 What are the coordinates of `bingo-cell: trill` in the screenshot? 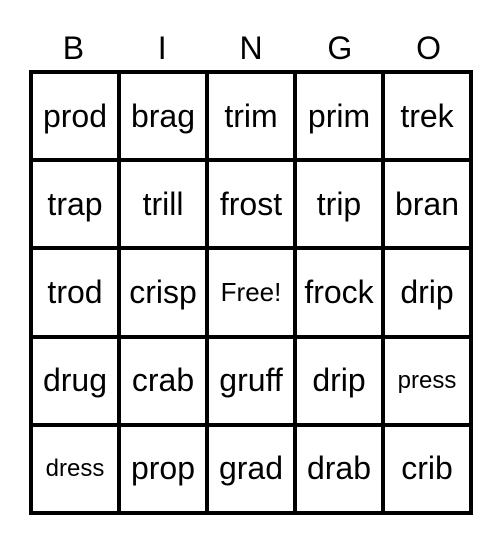 It's located at (163, 204).